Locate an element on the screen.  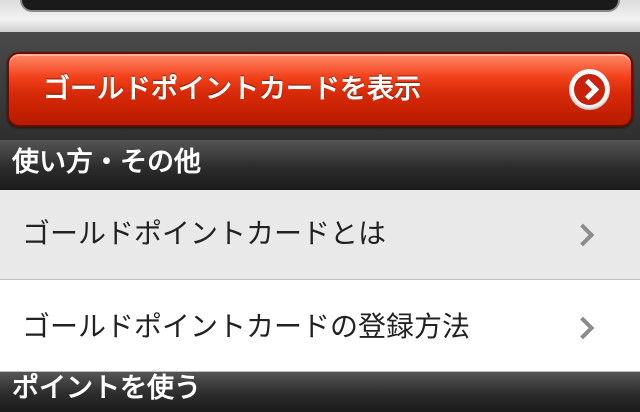
list-item-label: ゴールドポイントカードとは is located at coordinates (204, 233).